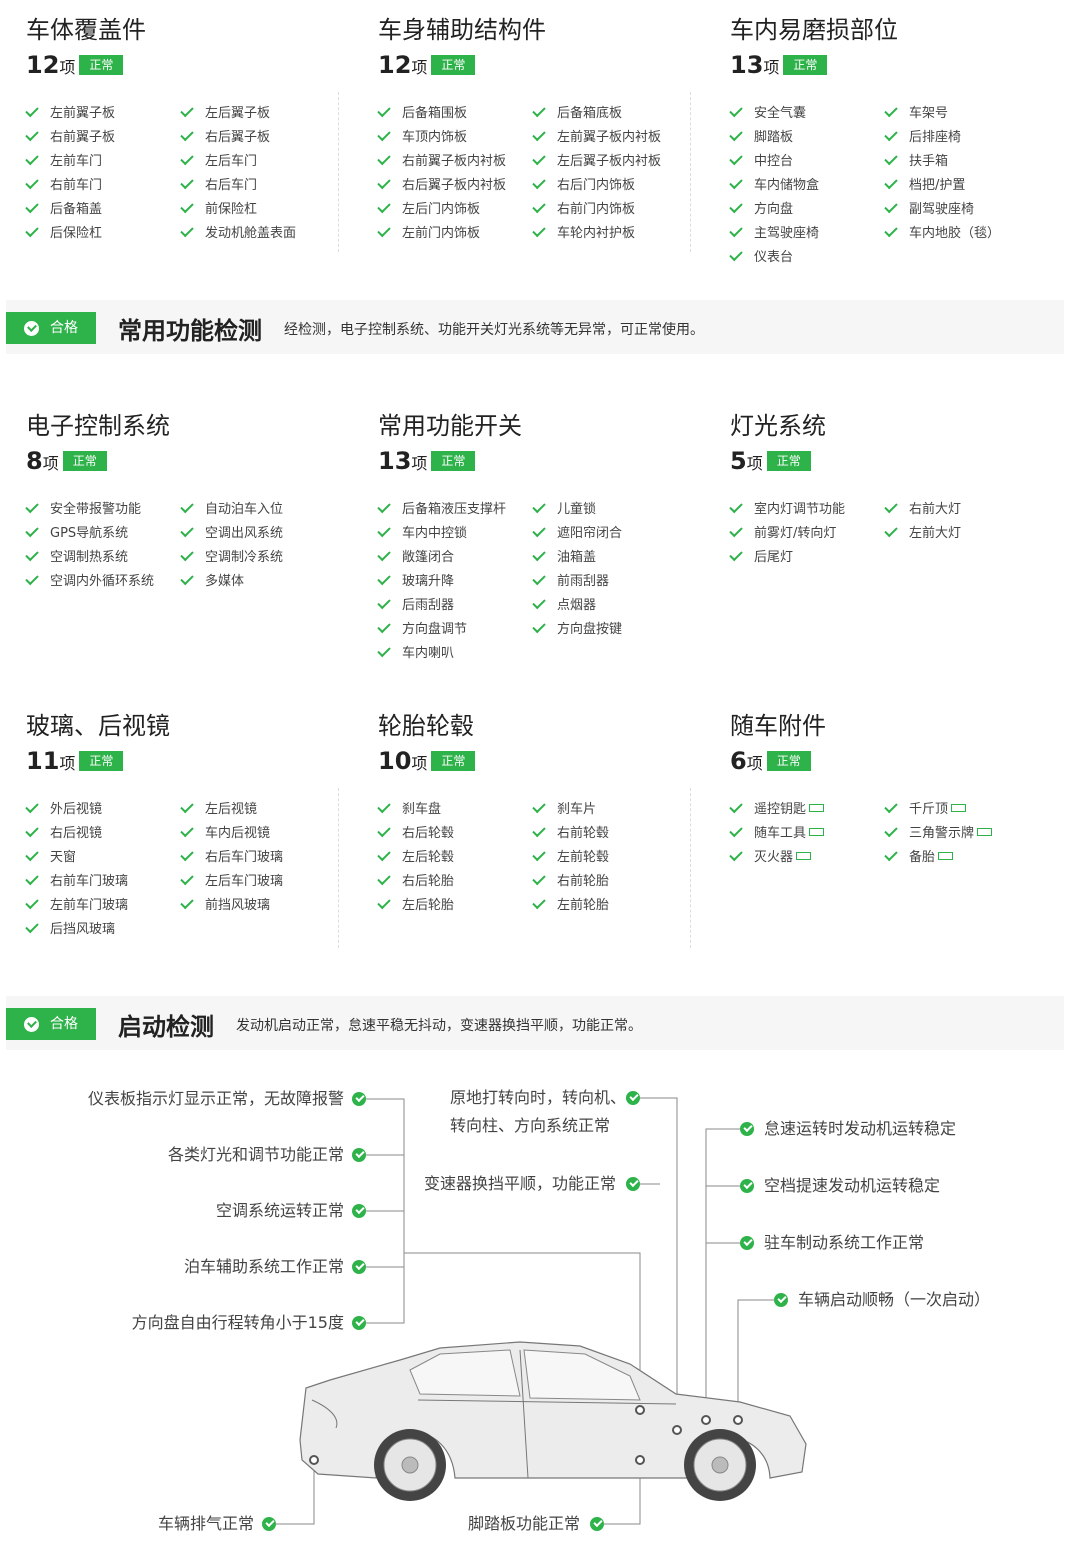 The image size is (1089, 1547). I want to click on startup-item: 泊车辅助系统工作正常, so click(263, 1266).